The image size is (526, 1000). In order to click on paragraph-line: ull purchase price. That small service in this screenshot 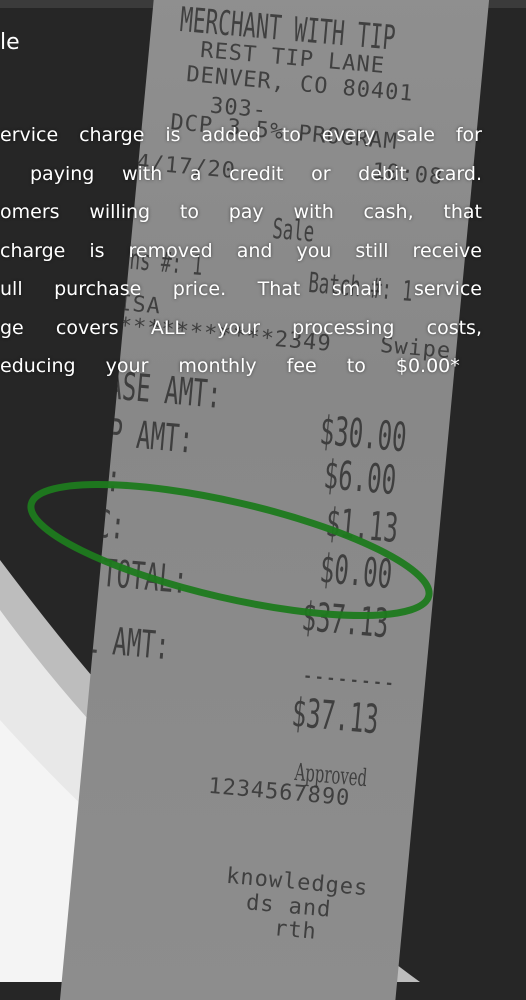, I will do `click(241, 289)`.